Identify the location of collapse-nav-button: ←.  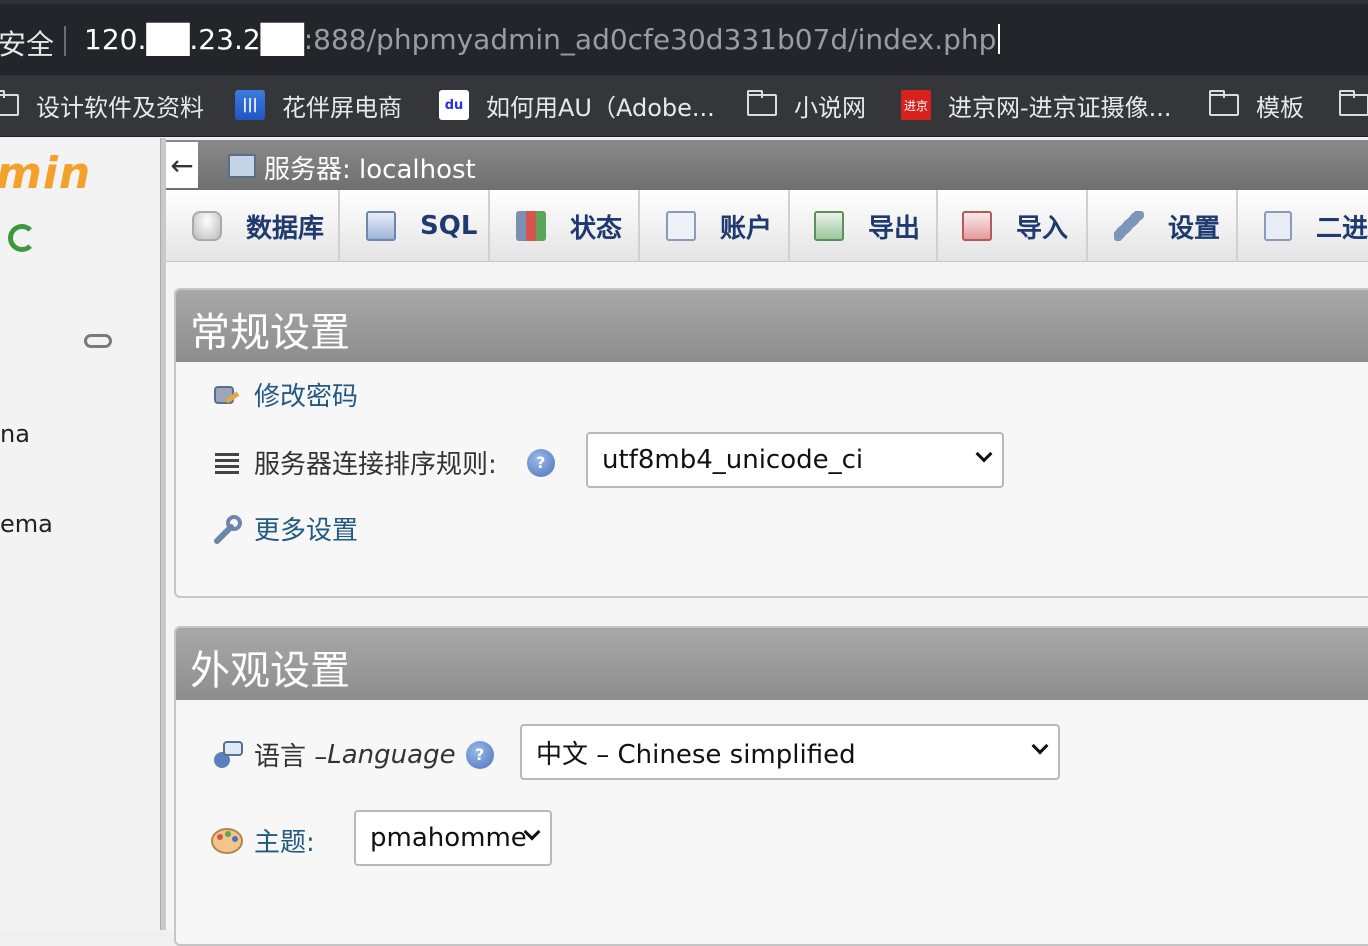
(182, 165).